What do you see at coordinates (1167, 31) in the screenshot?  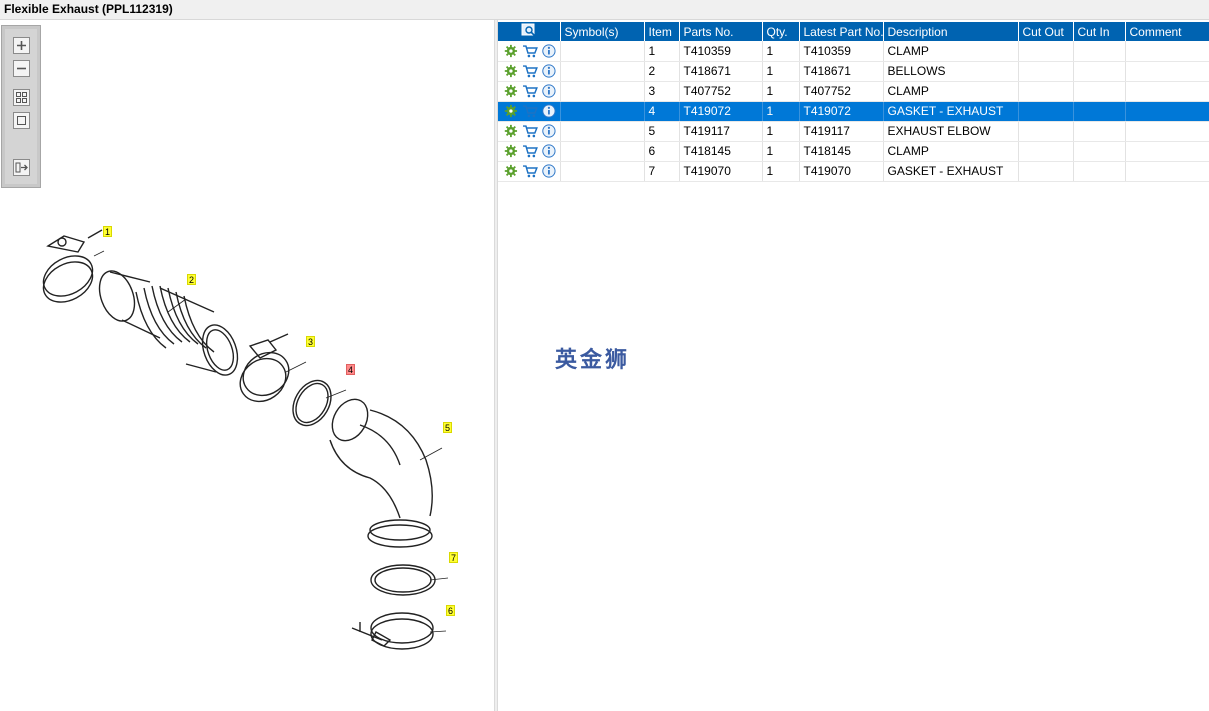 I see `column-header-comment: Comment` at bounding box center [1167, 31].